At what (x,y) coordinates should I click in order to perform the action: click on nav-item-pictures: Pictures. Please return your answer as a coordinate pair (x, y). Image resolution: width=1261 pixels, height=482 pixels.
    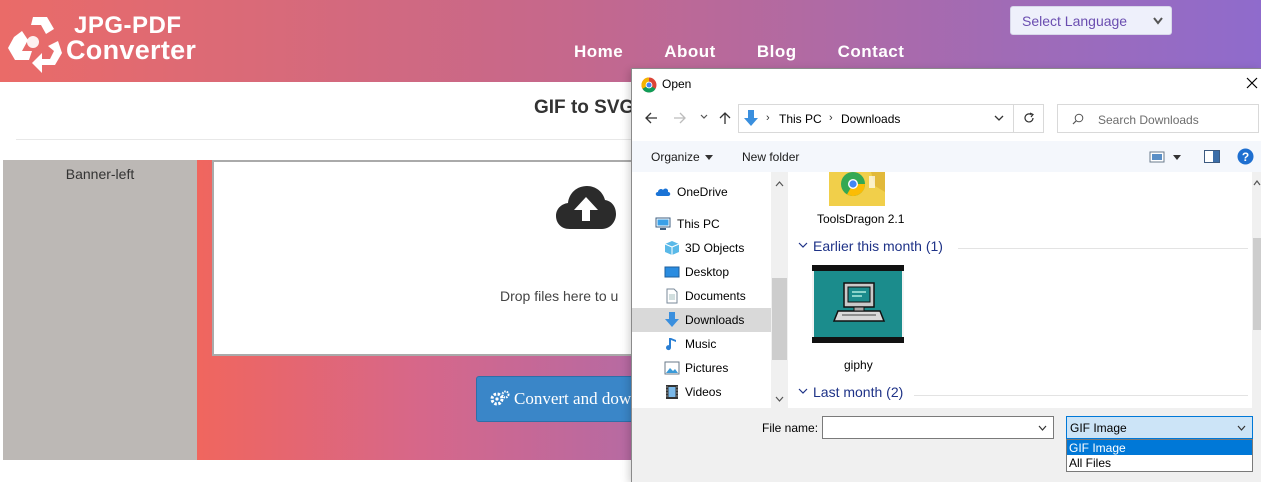
    Looking at the image, I should click on (701, 368).